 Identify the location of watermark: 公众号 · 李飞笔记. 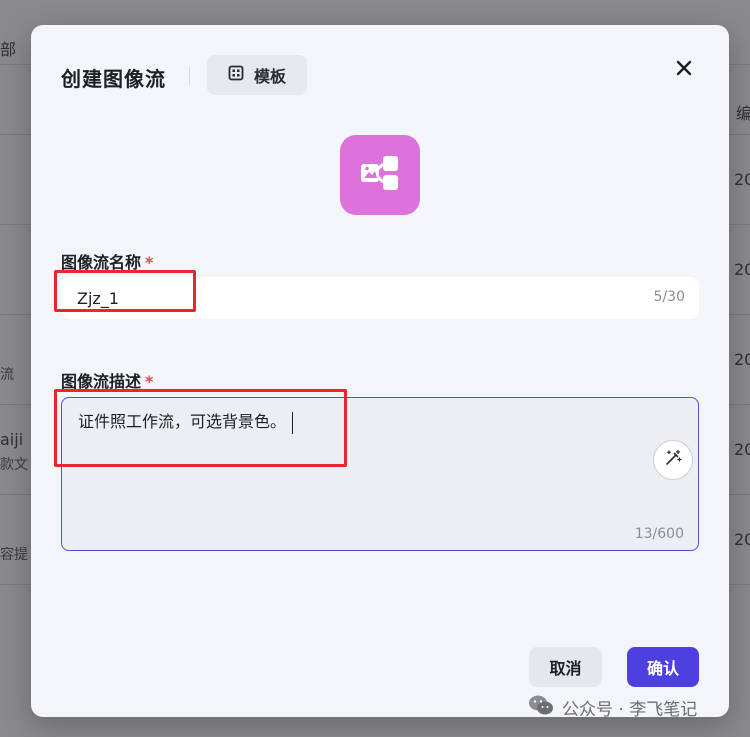
(612, 707).